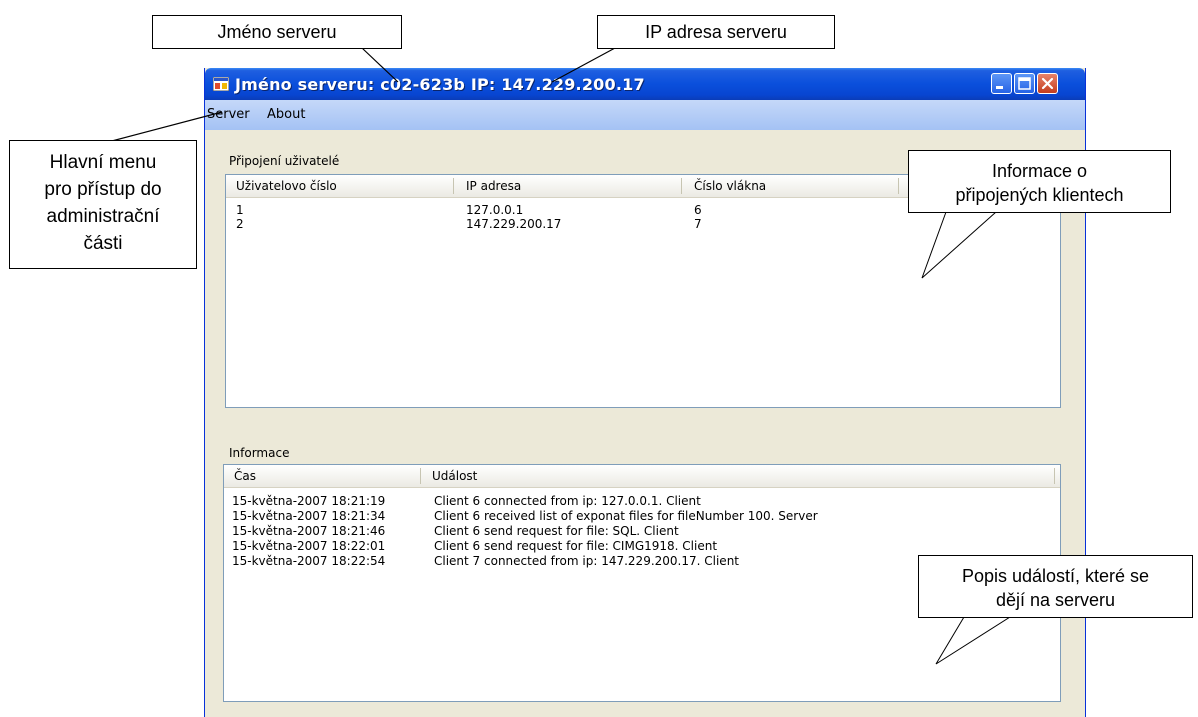  What do you see at coordinates (308, 516) in the screenshot?
I see `list-item: 15-května-2007 18:21:34` at bounding box center [308, 516].